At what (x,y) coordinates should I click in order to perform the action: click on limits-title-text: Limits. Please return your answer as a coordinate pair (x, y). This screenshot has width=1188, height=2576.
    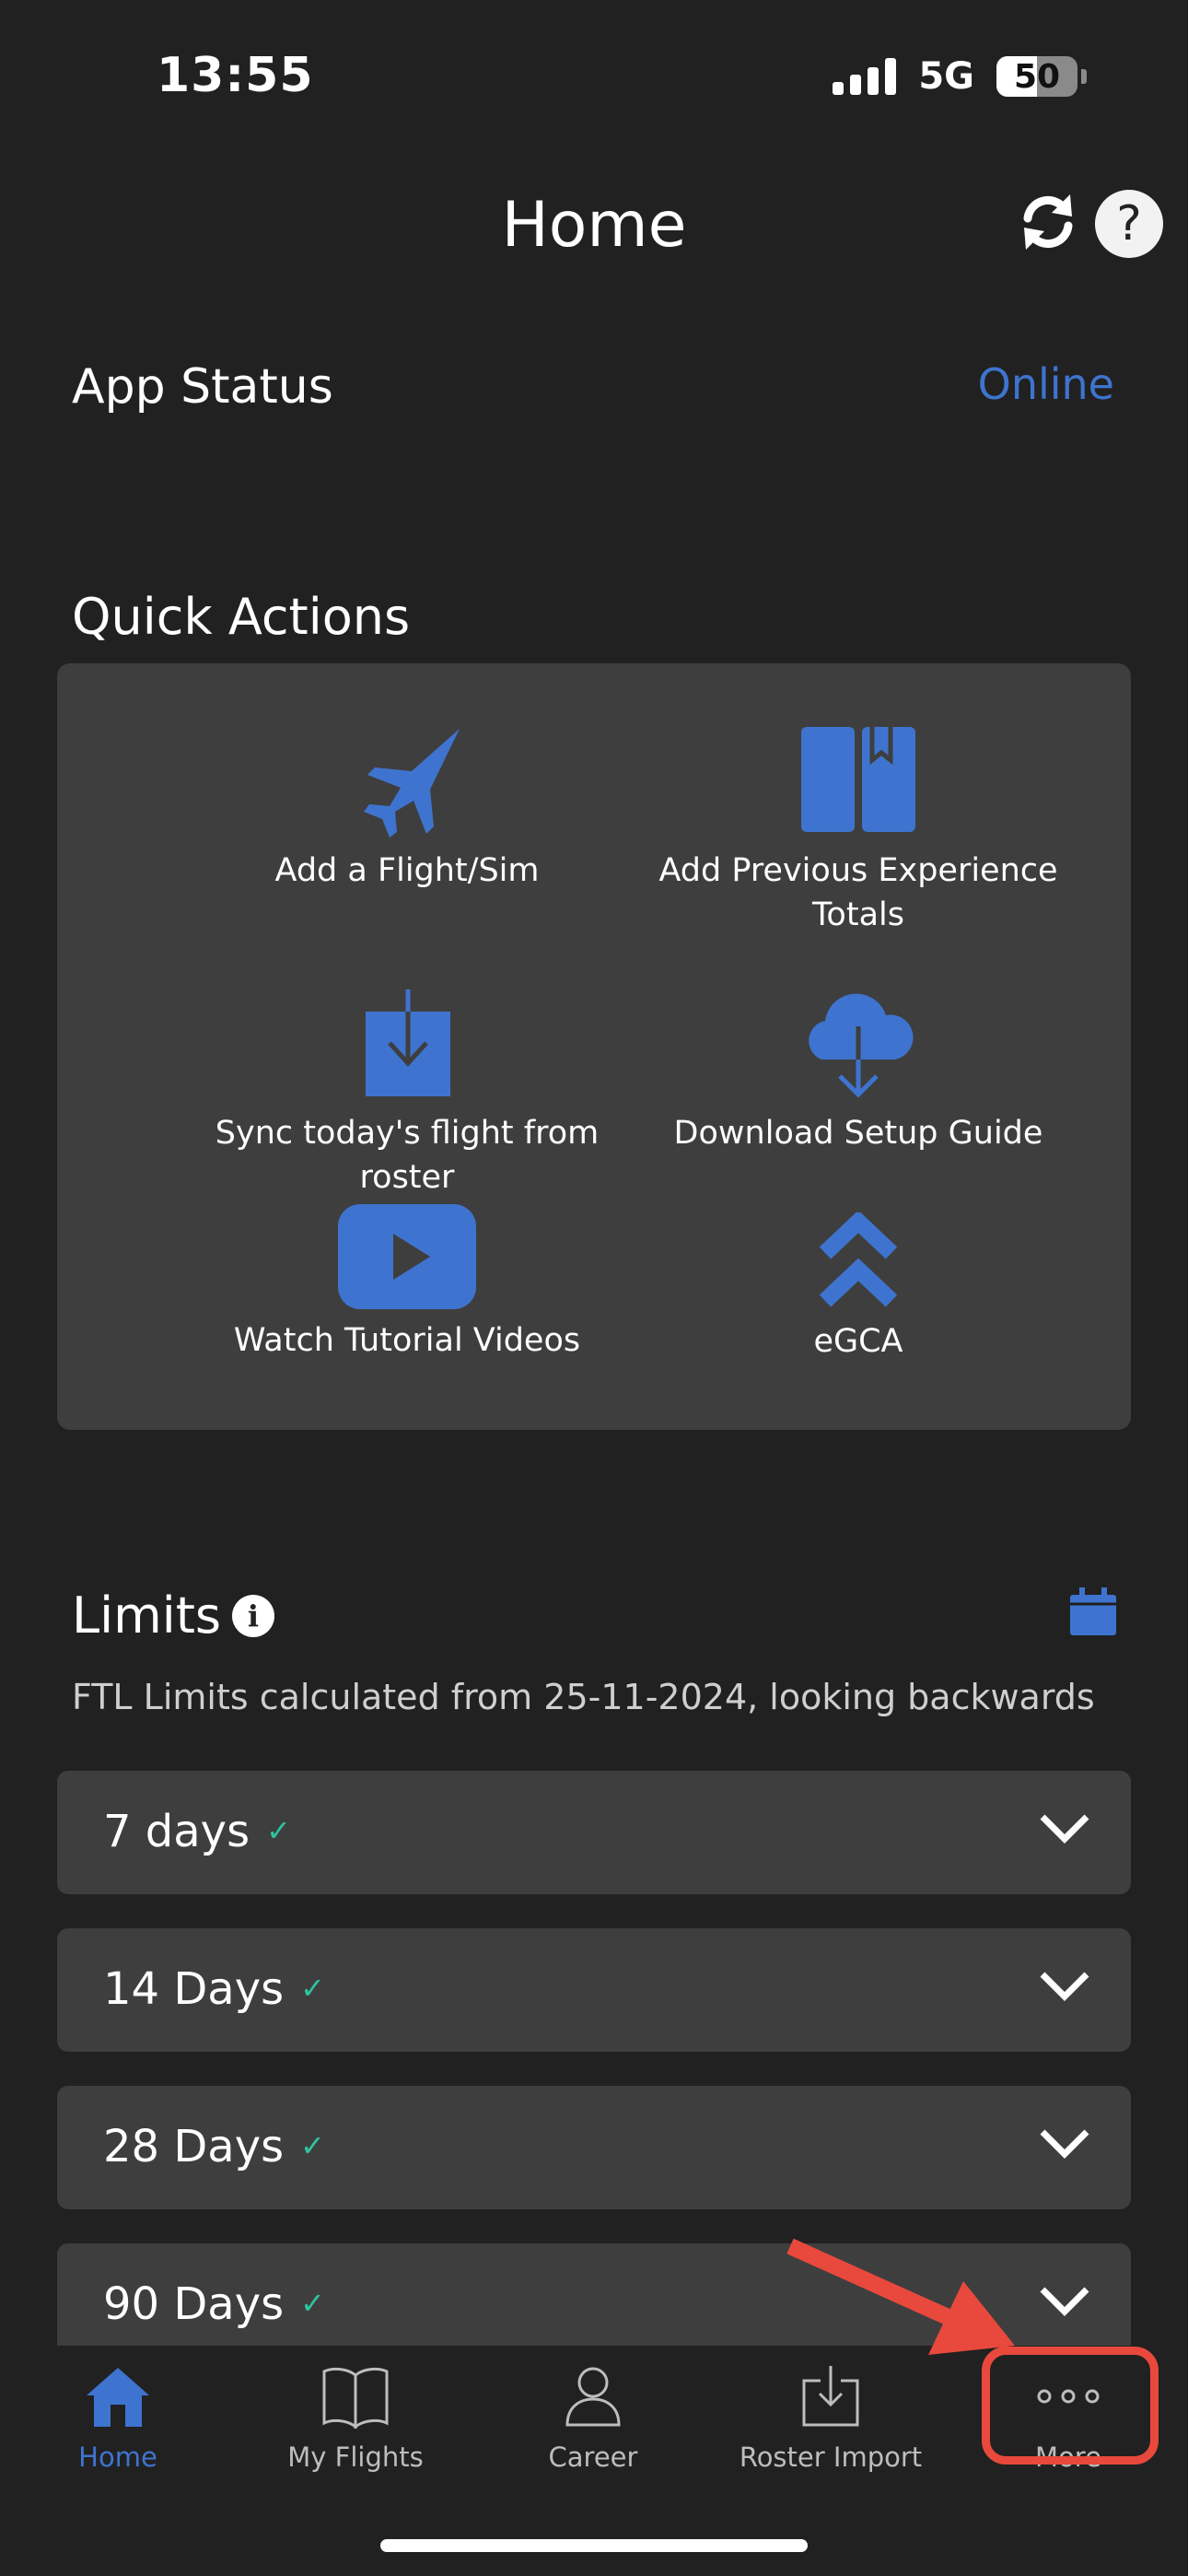
    Looking at the image, I should click on (146, 1616).